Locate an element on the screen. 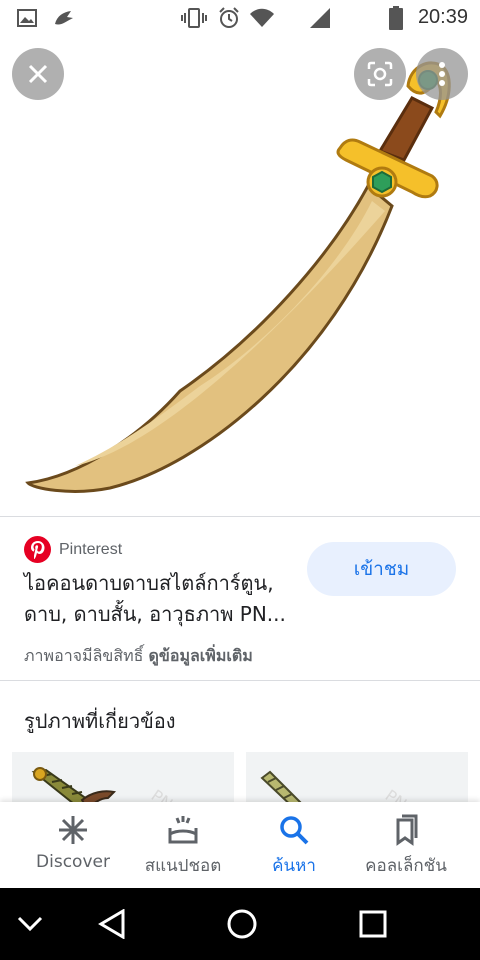 This screenshot has width=480, height=960. source-row: Pinterest is located at coordinates (73, 549).